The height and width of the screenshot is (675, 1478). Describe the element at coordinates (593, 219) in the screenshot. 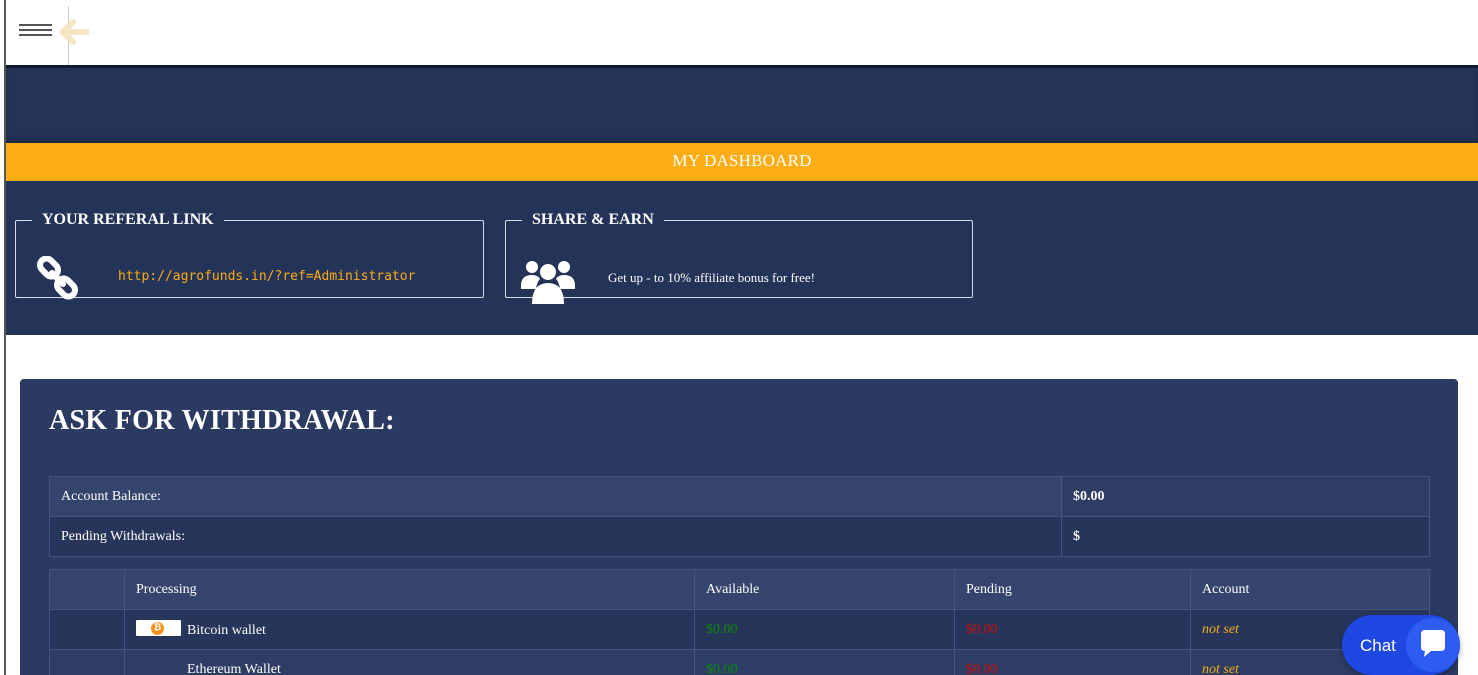

I see `share-legend: SHARE & EARN` at that location.